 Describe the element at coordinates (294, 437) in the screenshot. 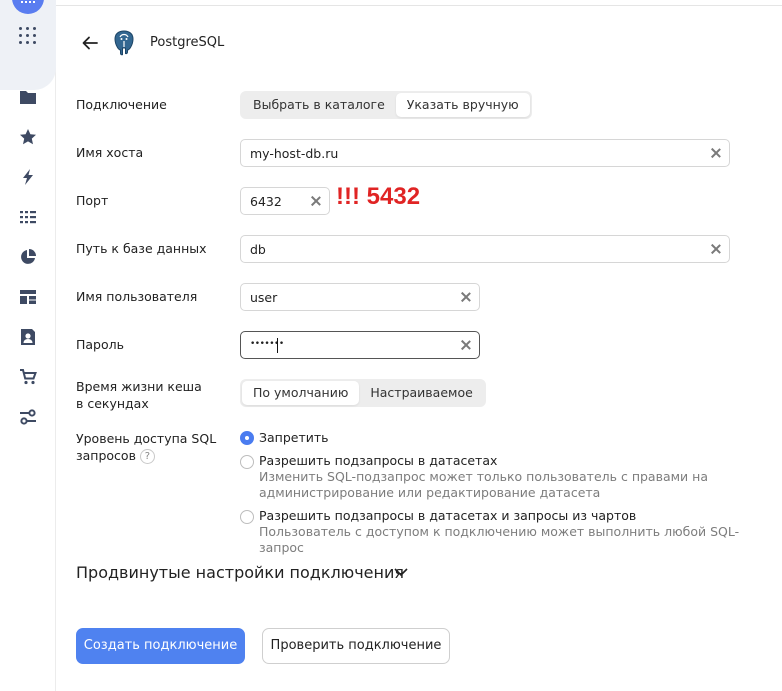

I see `radio-forbid-label: Запретить` at that location.